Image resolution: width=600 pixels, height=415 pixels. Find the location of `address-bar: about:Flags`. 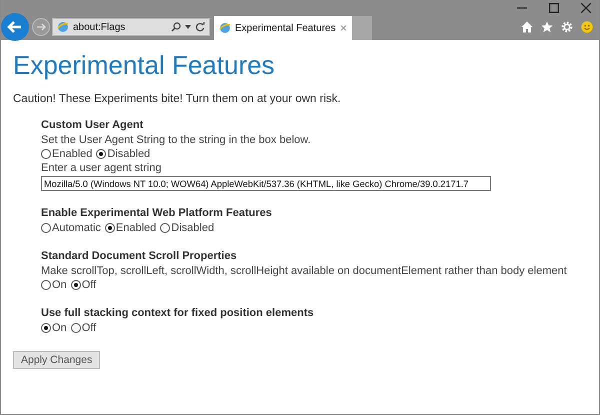

address-bar: about:Flags is located at coordinates (131, 27).